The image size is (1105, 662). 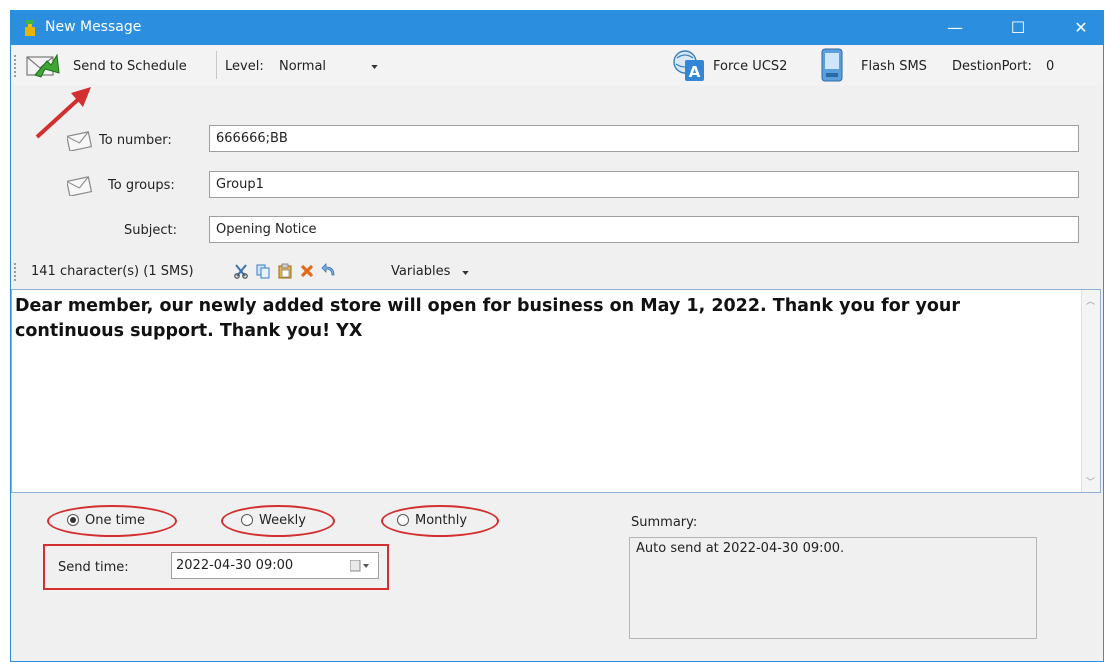 What do you see at coordinates (15, 272) in the screenshot?
I see `editor-toolbar-grip` at bounding box center [15, 272].